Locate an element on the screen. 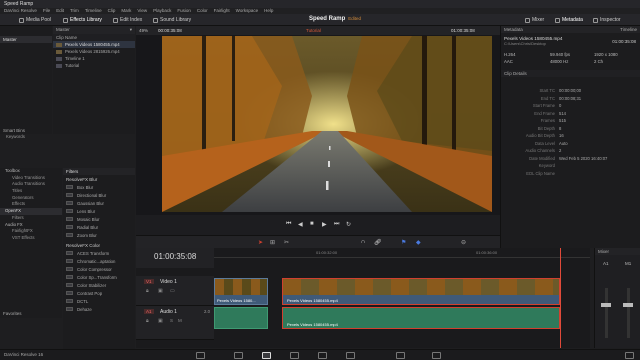 This screenshot has width=640, height=360. color-page-icon is located at coordinates (322, 355).